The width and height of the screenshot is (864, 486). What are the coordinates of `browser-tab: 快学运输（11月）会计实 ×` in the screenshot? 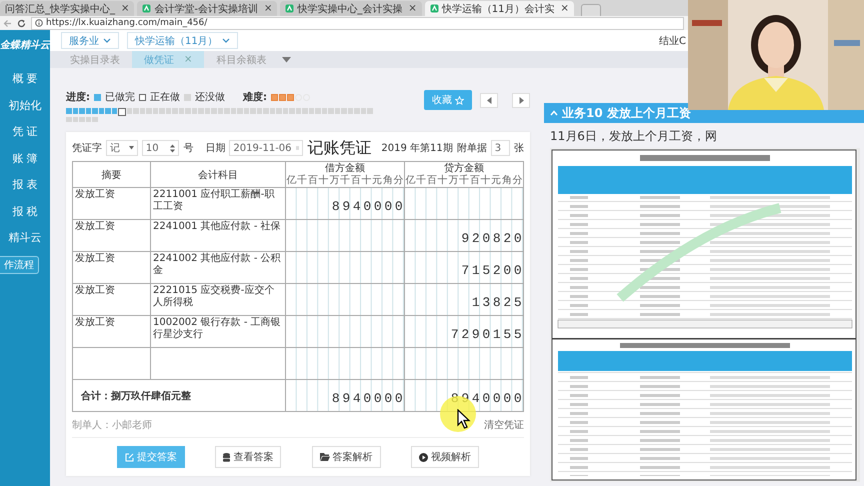 It's located at (499, 8).